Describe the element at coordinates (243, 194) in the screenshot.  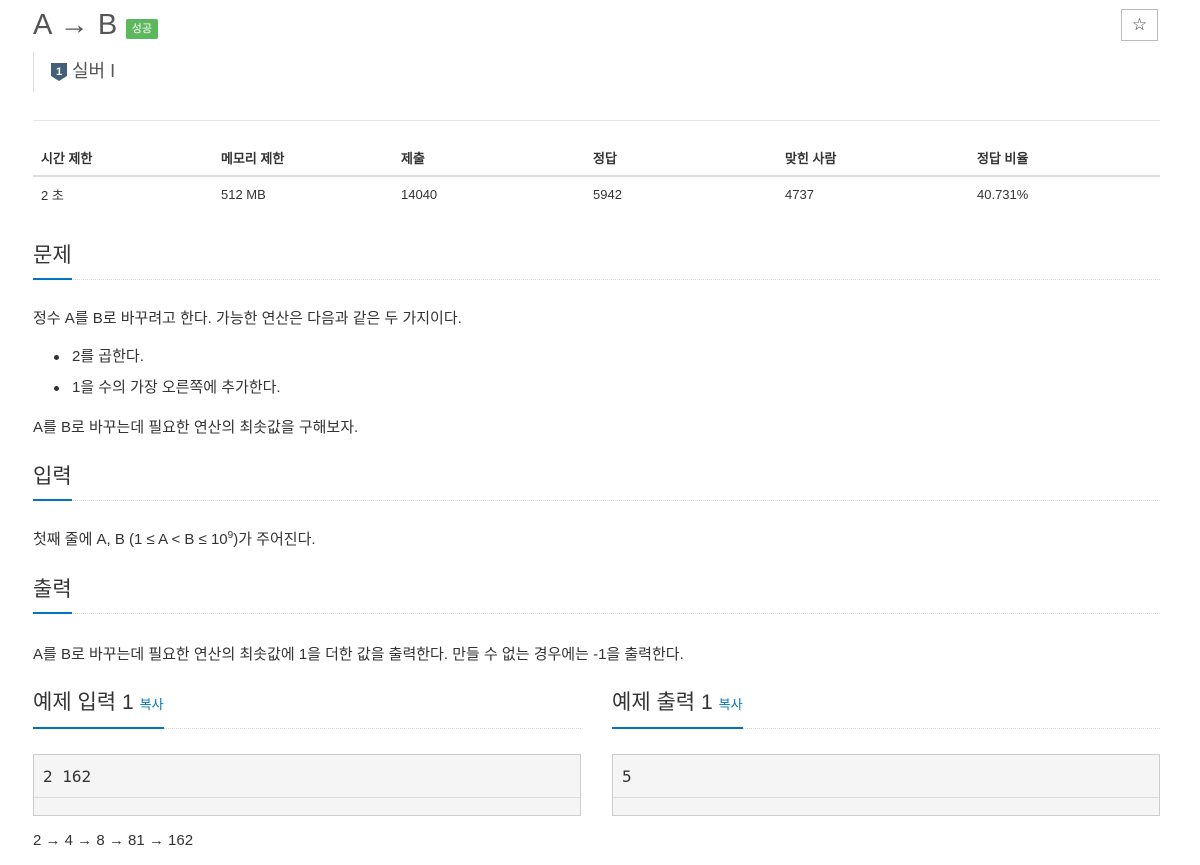
I see `stats-memory-limit: 512 MB` at that location.